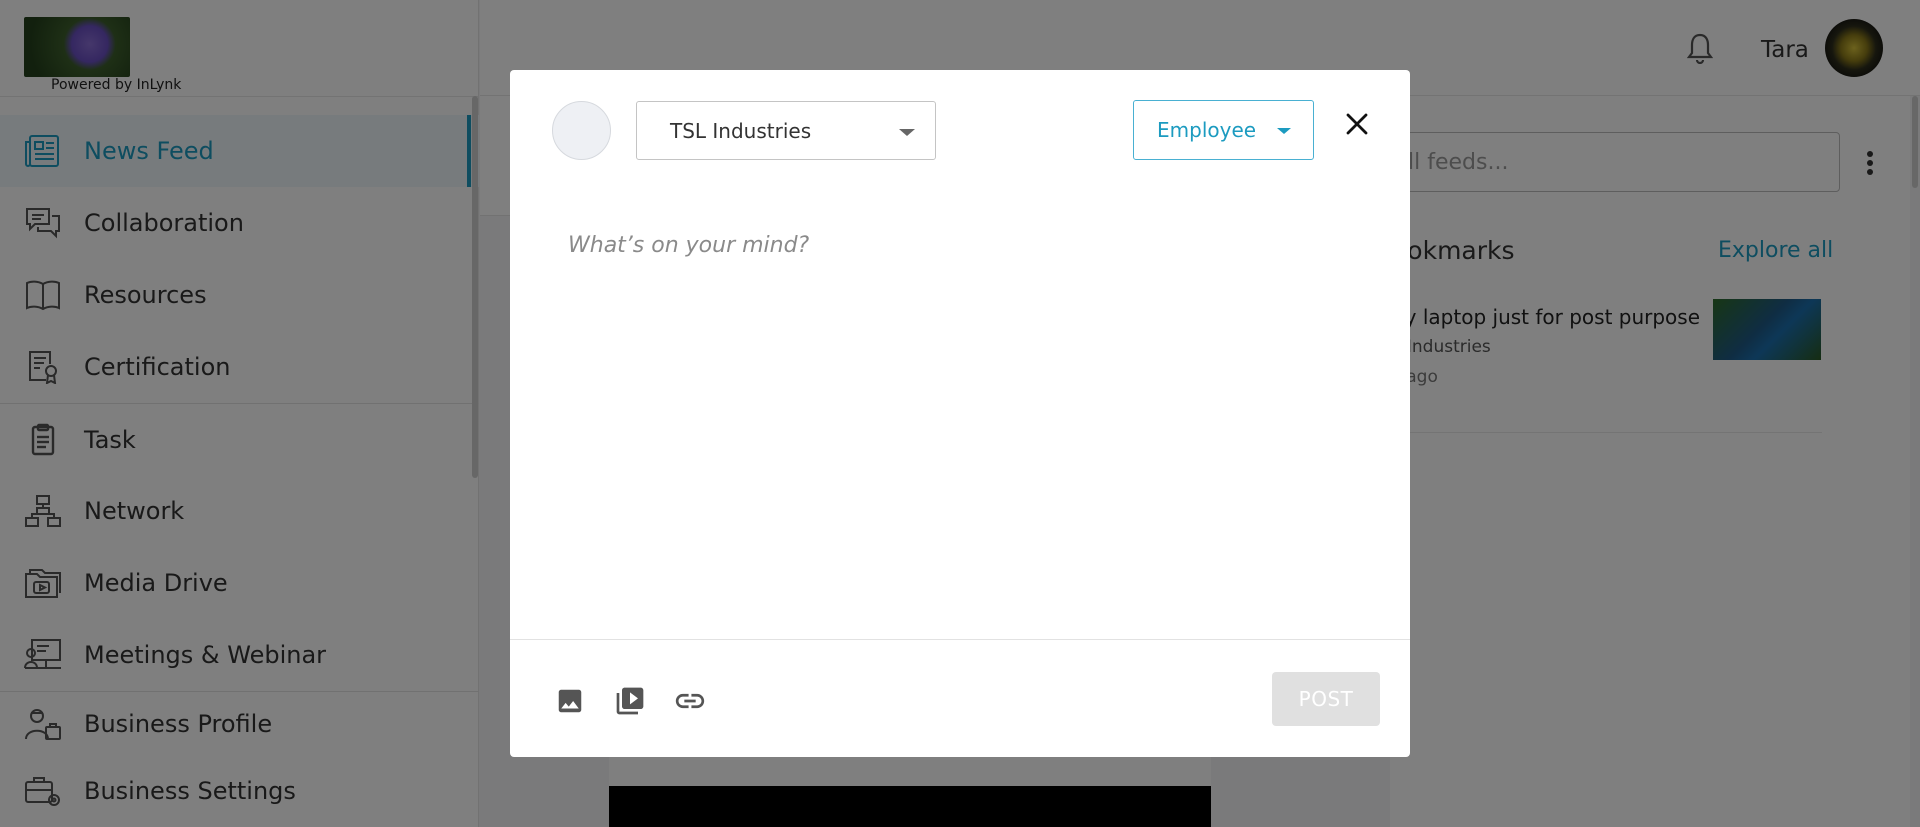  Describe the element at coordinates (1357, 124) in the screenshot. I see `close-icon` at that location.